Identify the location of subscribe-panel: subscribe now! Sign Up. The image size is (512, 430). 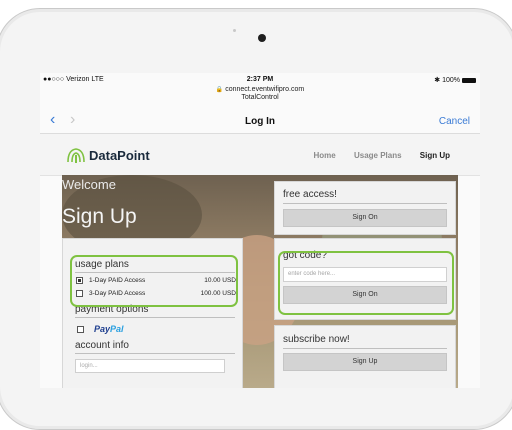
(365, 356).